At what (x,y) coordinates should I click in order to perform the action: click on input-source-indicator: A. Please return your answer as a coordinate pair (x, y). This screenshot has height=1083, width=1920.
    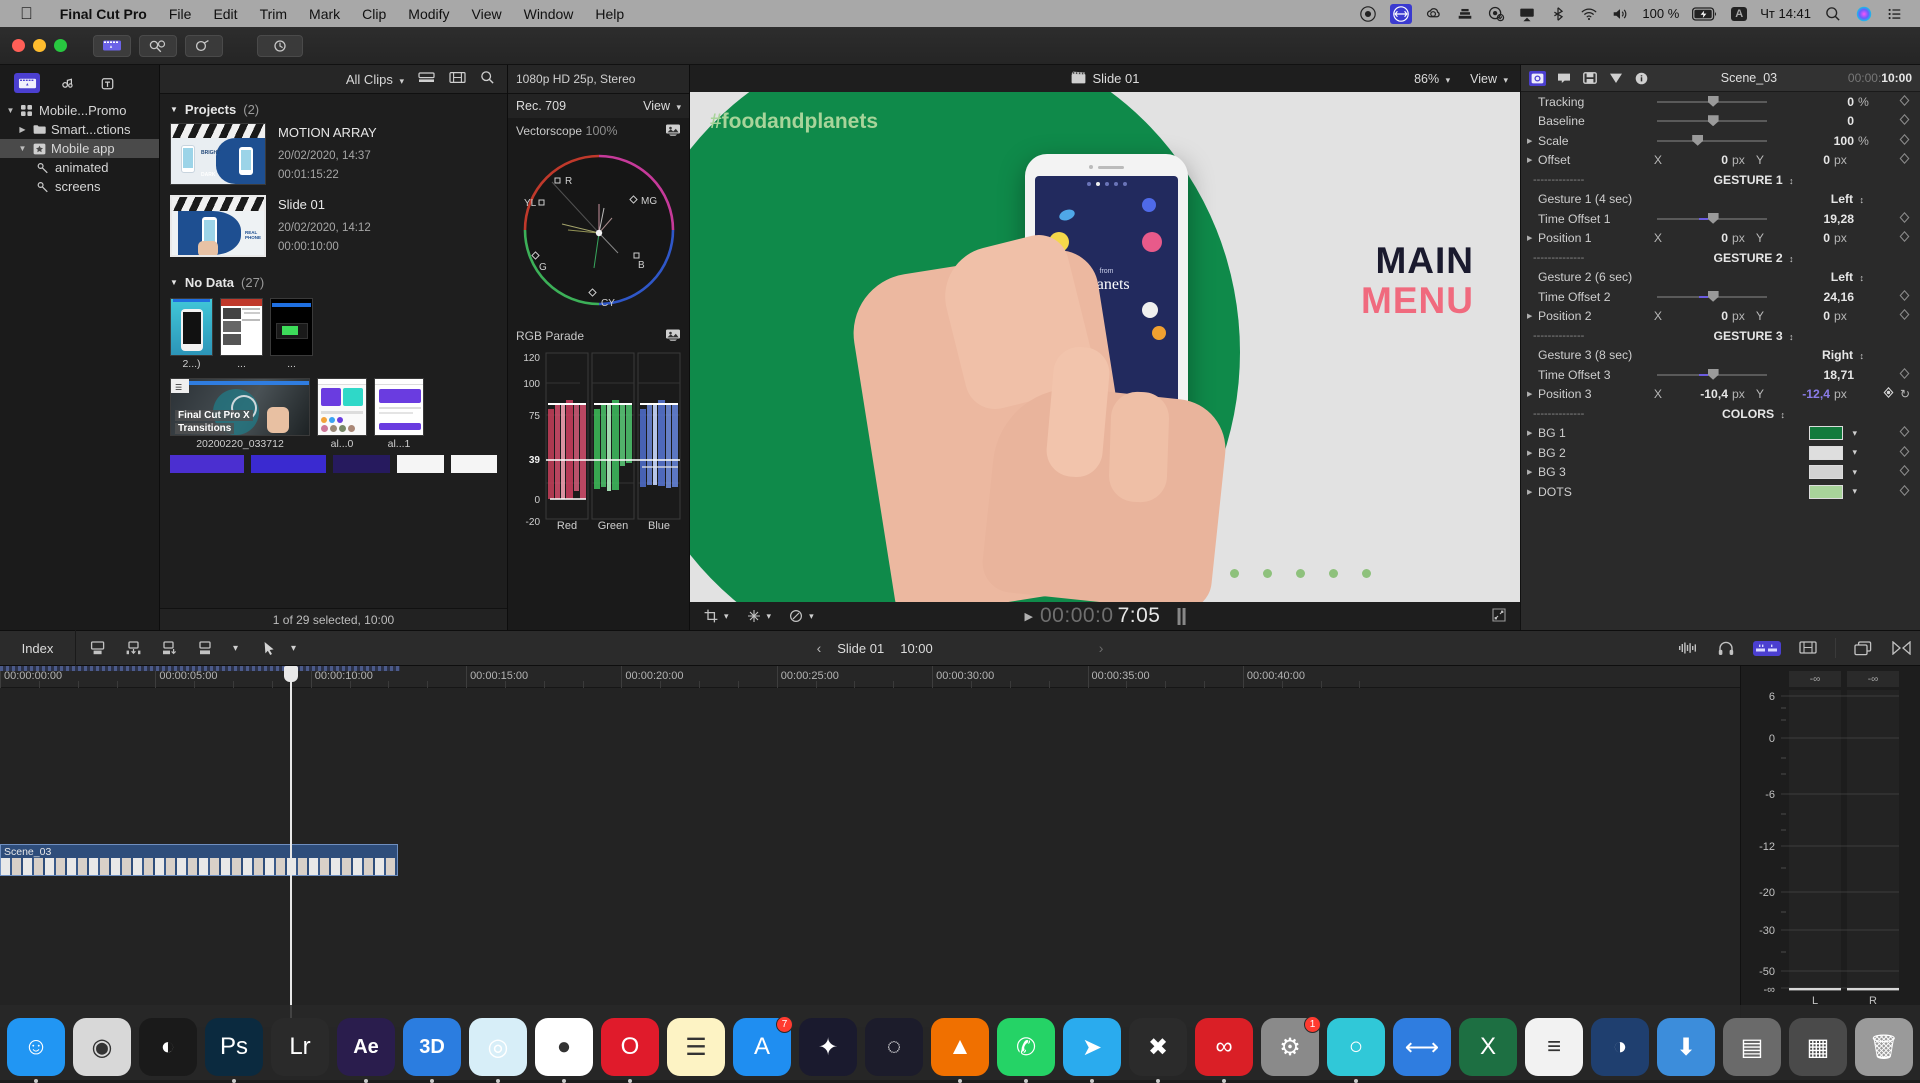
    Looking at the image, I should click on (1739, 13).